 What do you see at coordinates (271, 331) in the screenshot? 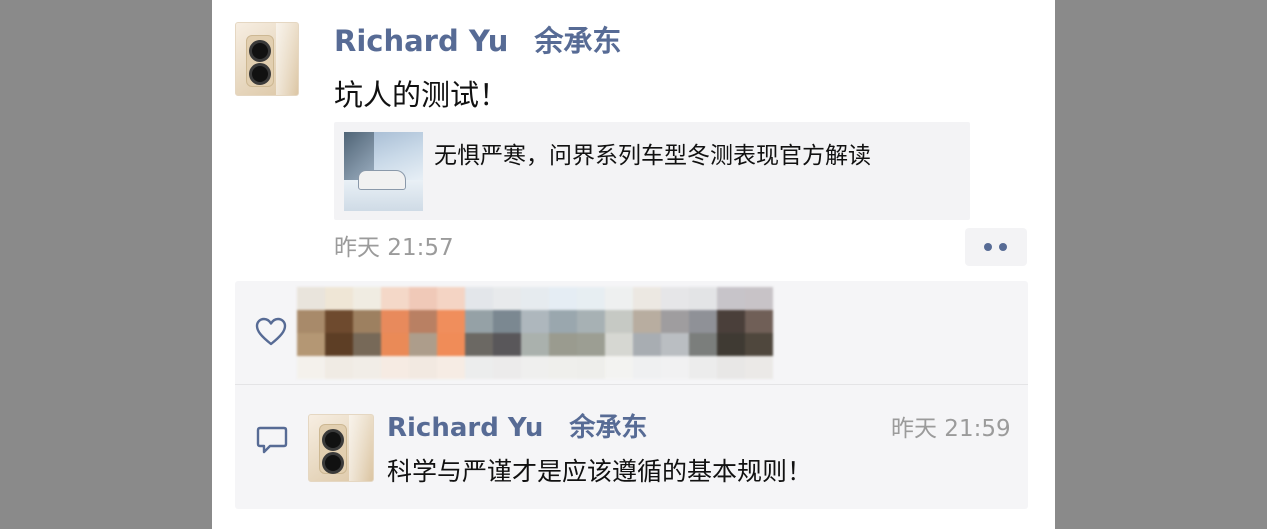
I see `heart-outline-icon` at bounding box center [271, 331].